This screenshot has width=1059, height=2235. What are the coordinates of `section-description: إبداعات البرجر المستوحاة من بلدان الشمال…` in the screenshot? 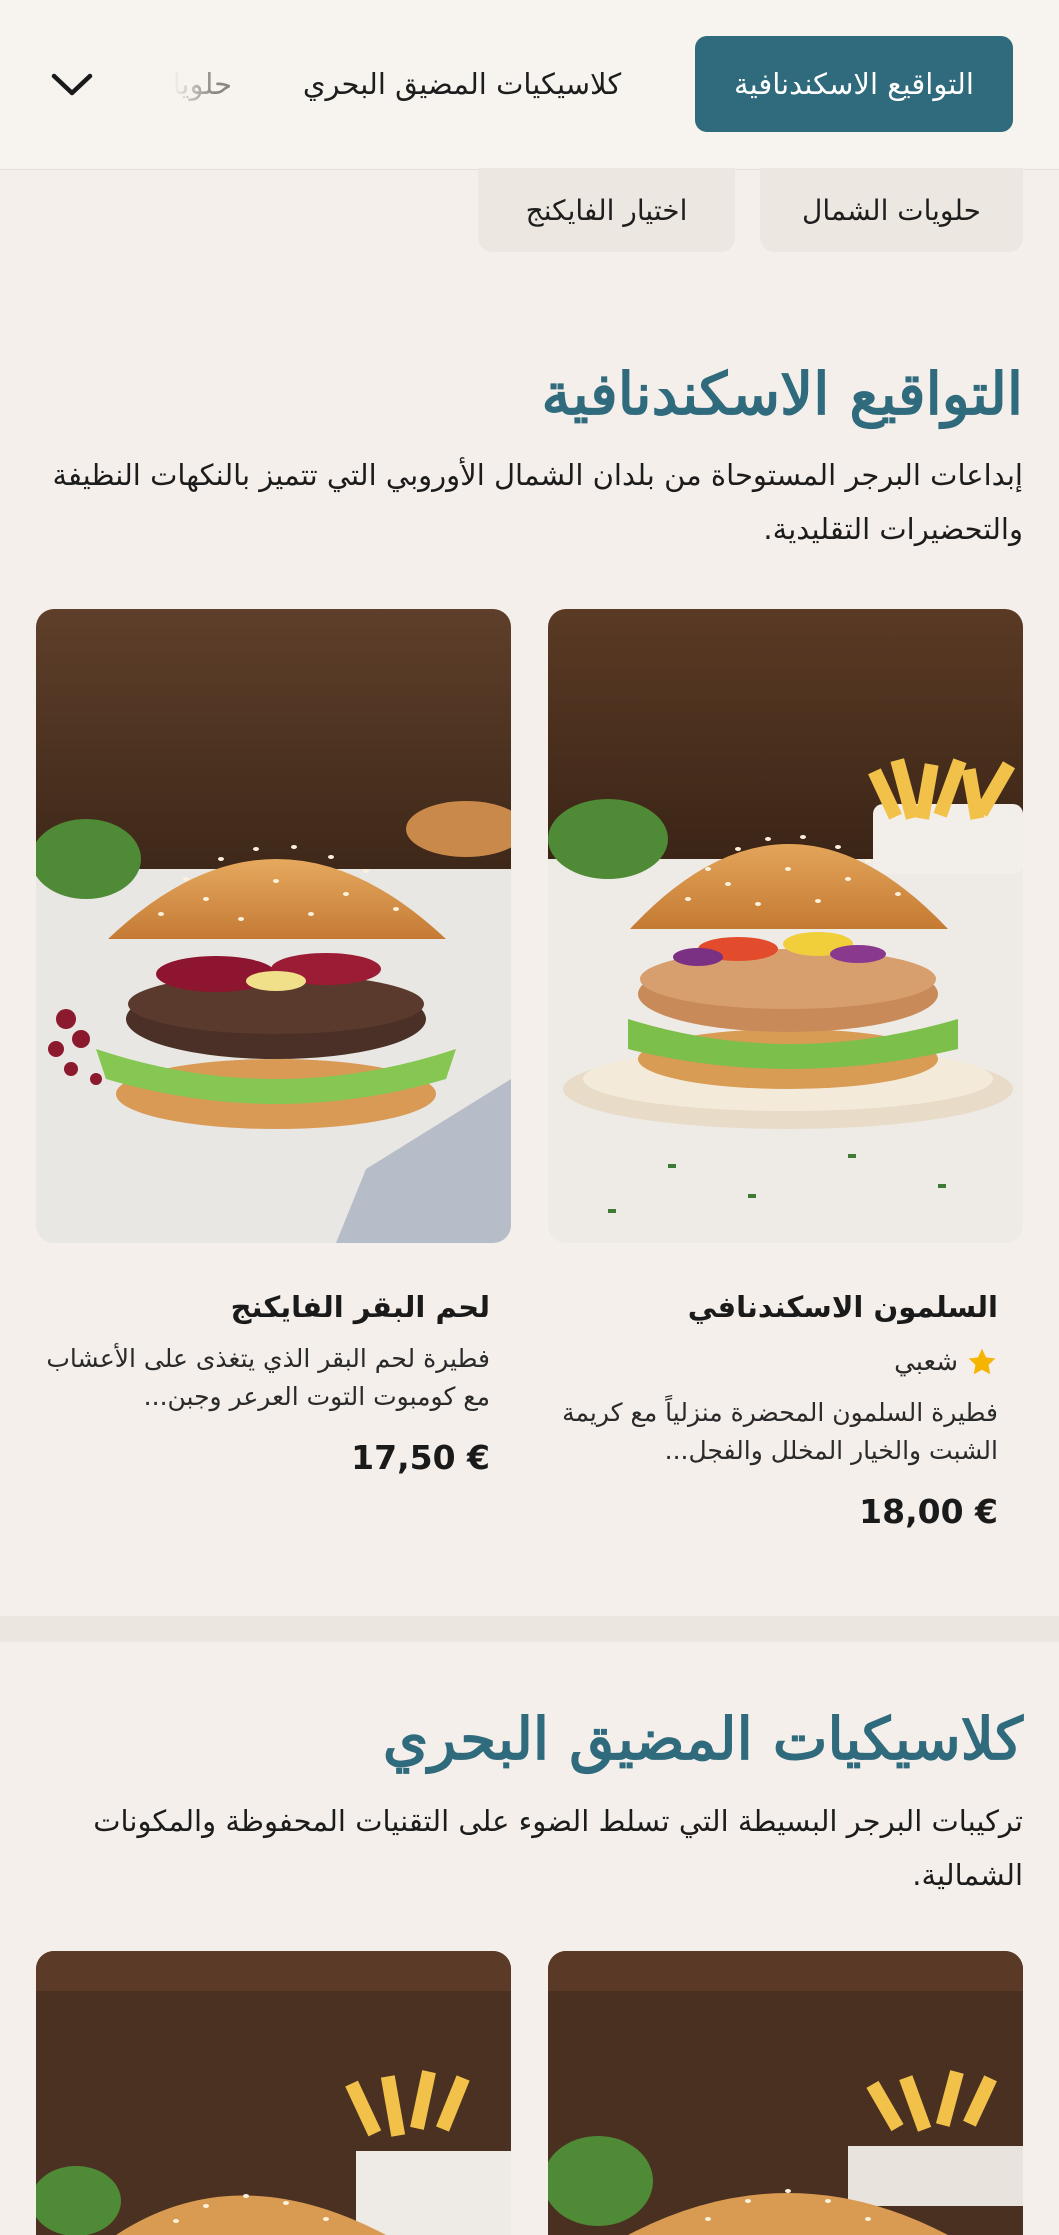 It's located at (537, 502).